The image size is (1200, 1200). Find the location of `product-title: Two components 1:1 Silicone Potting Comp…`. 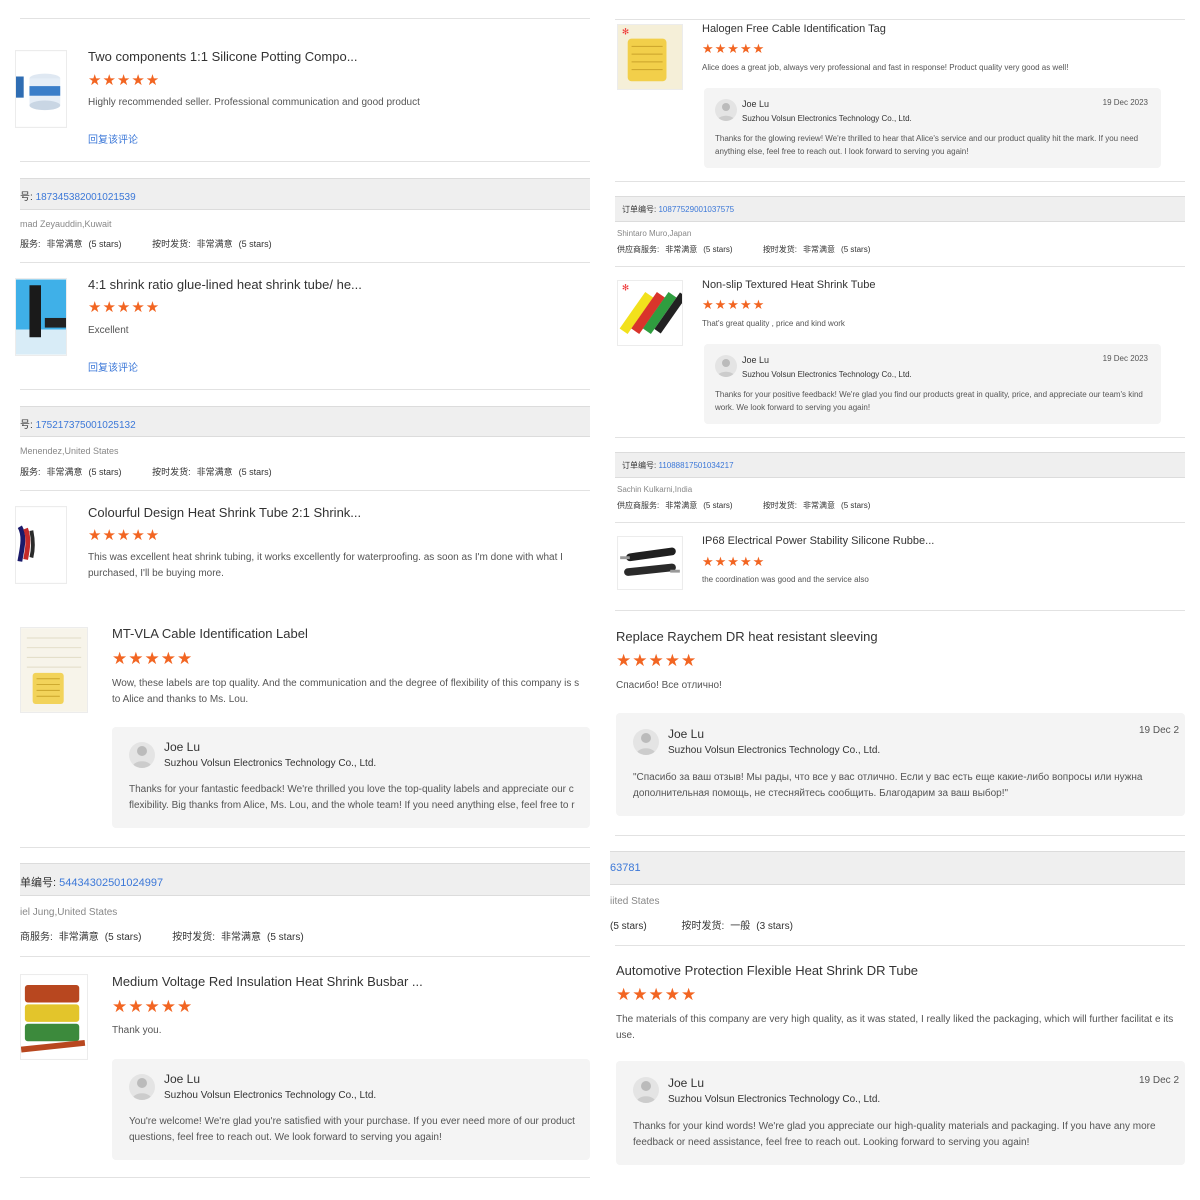

product-title: Two components 1:1 Silicone Potting Comp… is located at coordinates (328, 56).